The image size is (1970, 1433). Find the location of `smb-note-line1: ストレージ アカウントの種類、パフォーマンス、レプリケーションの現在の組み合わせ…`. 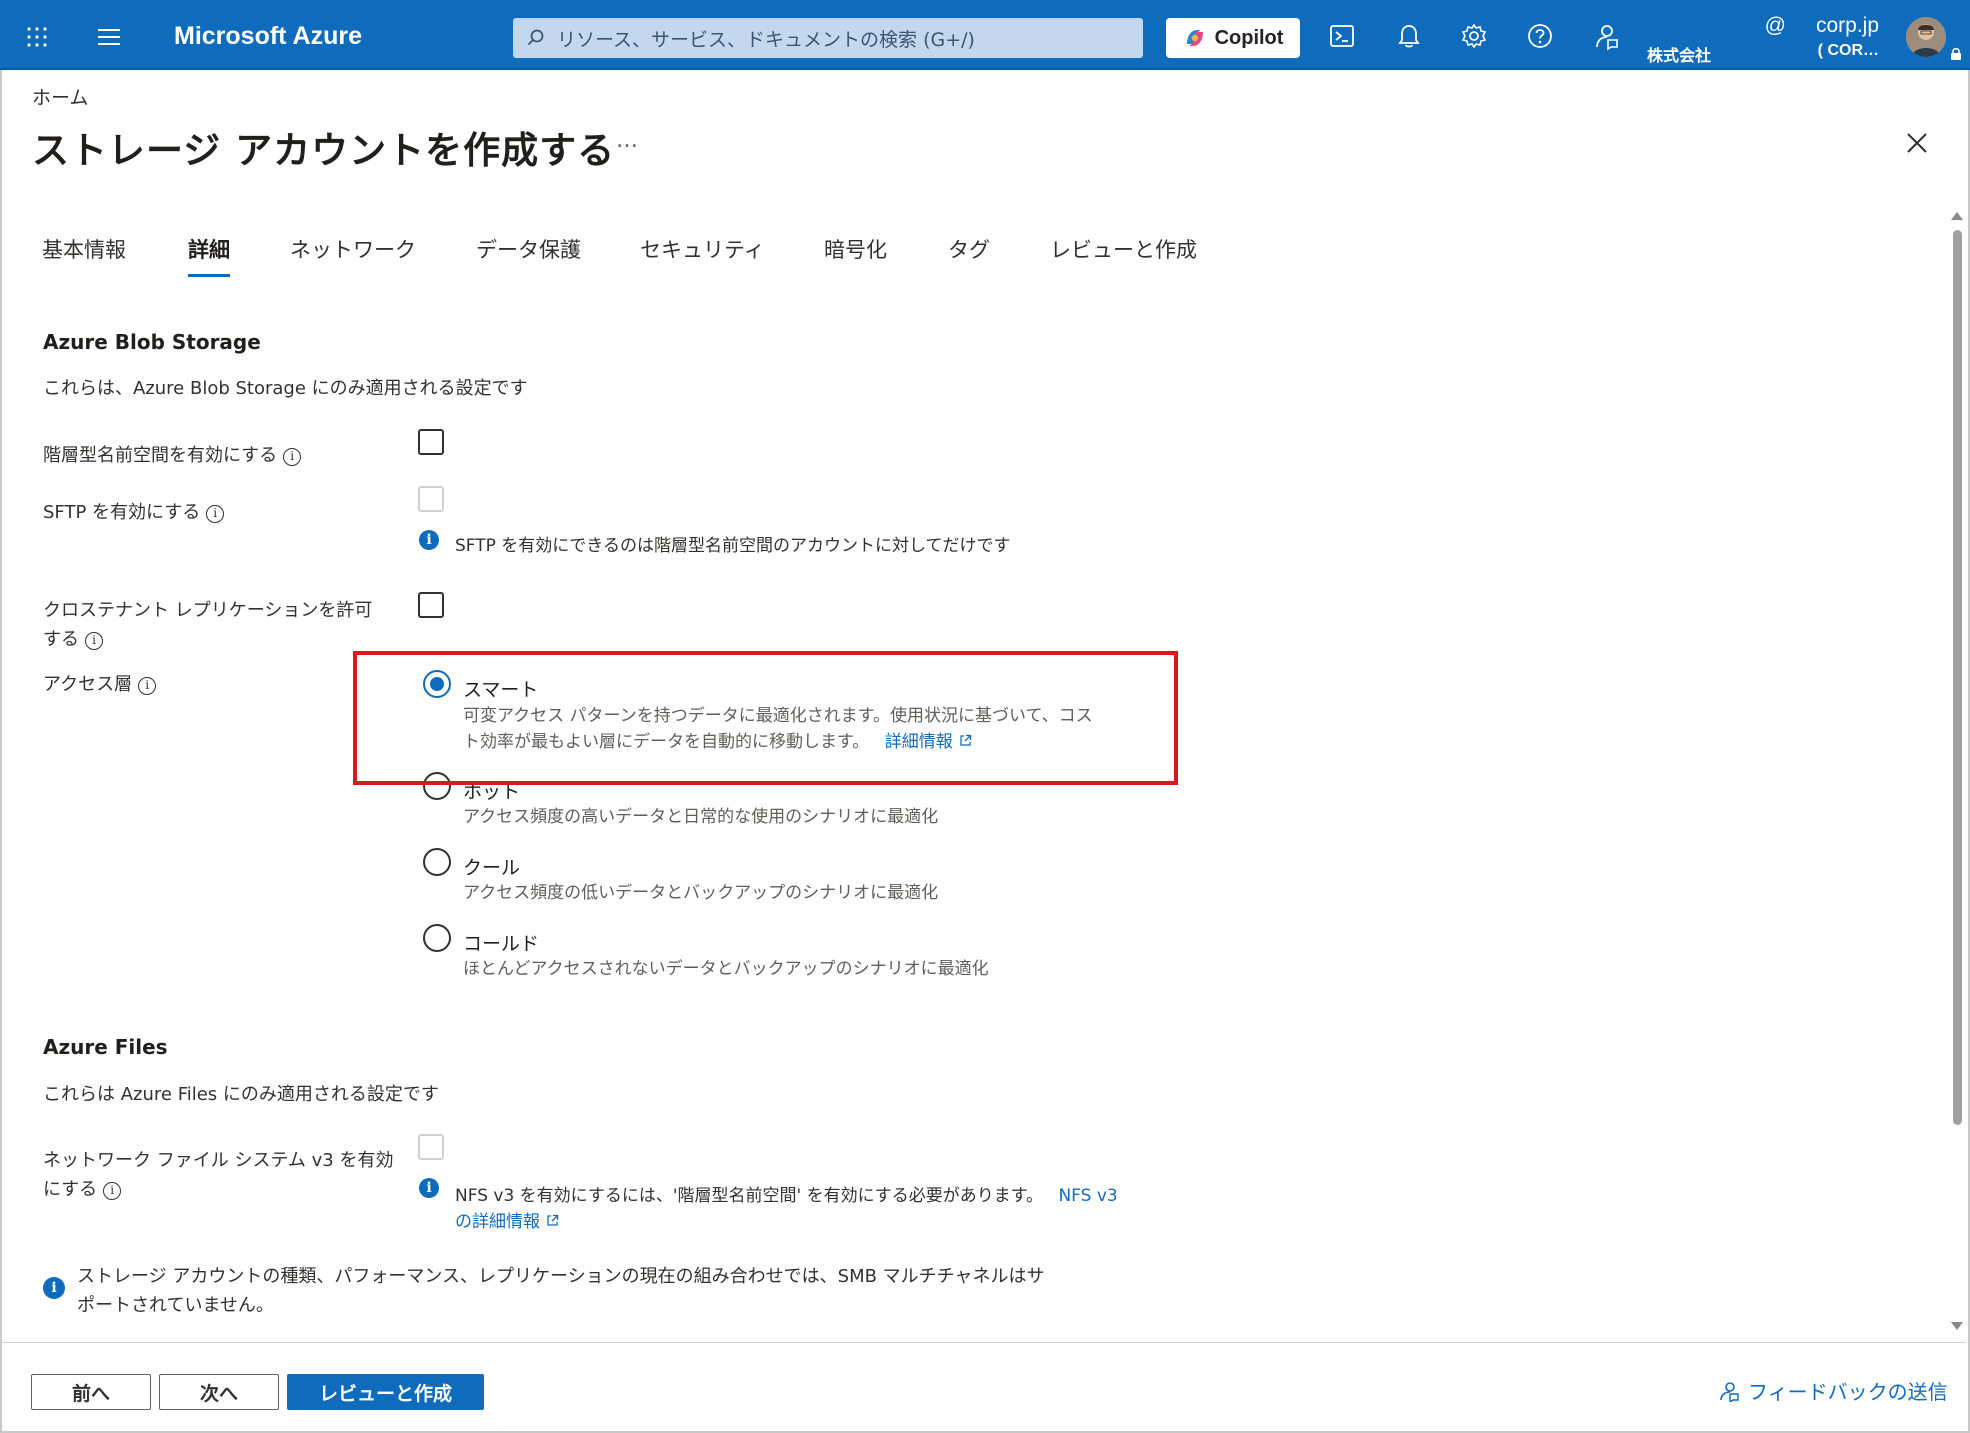

smb-note-line1: ストレージ アカウントの種類、パフォーマンス、レプリケーションの現在の組み合わせ… is located at coordinates (561, 1276).